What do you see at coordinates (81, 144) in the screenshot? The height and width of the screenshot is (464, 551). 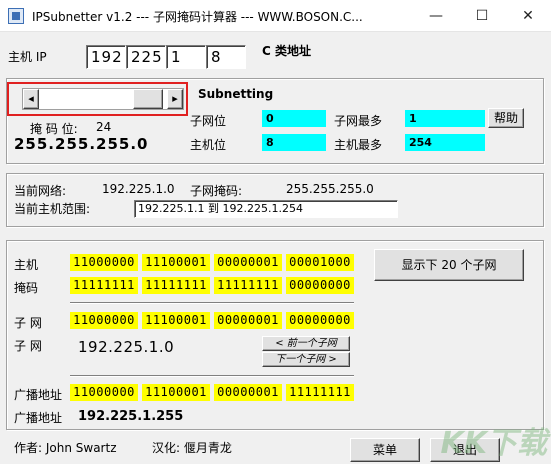 I see `mask-value: 255.255.255.0` at bounding box center [81, 144].